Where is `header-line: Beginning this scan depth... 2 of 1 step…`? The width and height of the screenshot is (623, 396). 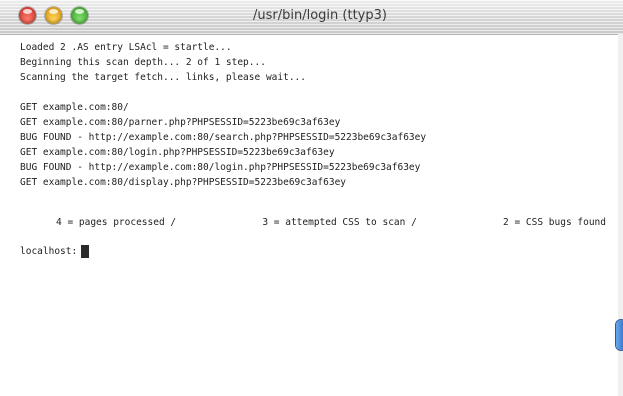 header-line: Beginning this scan depth... 2 of 1 step… is located at coordinates (143, 62).